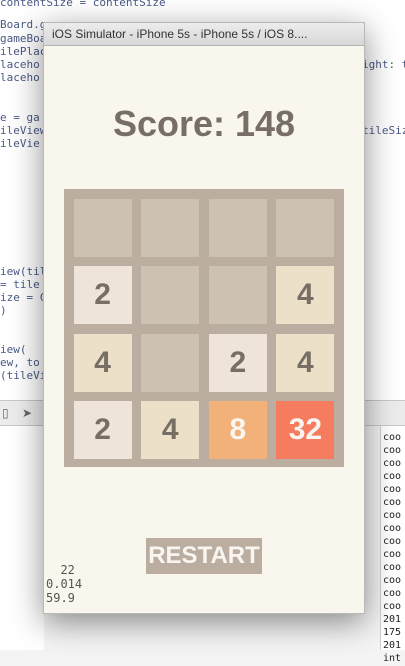 The width and height of the screenshot is (405, 666). Describe the element at coordinates (392, 658) in the screenshot. I see `console-line: int` at that location.